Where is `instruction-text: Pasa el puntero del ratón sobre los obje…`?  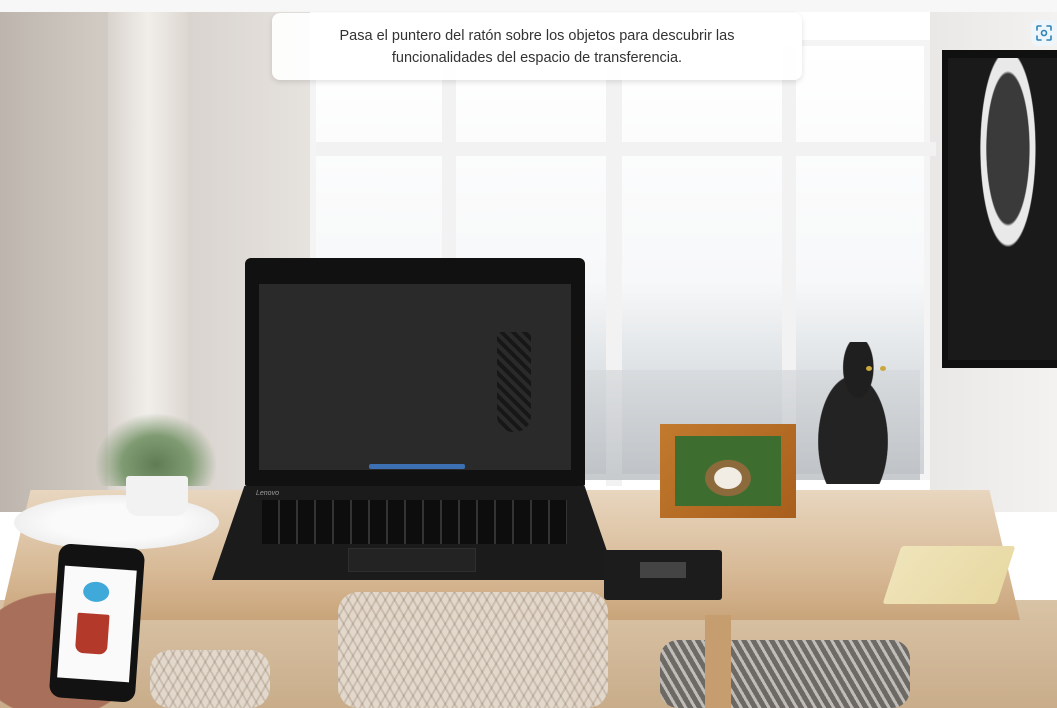 instruction-text: Pasa el puntero del ratón sobre los obje… is located at coordinates (537, 46).